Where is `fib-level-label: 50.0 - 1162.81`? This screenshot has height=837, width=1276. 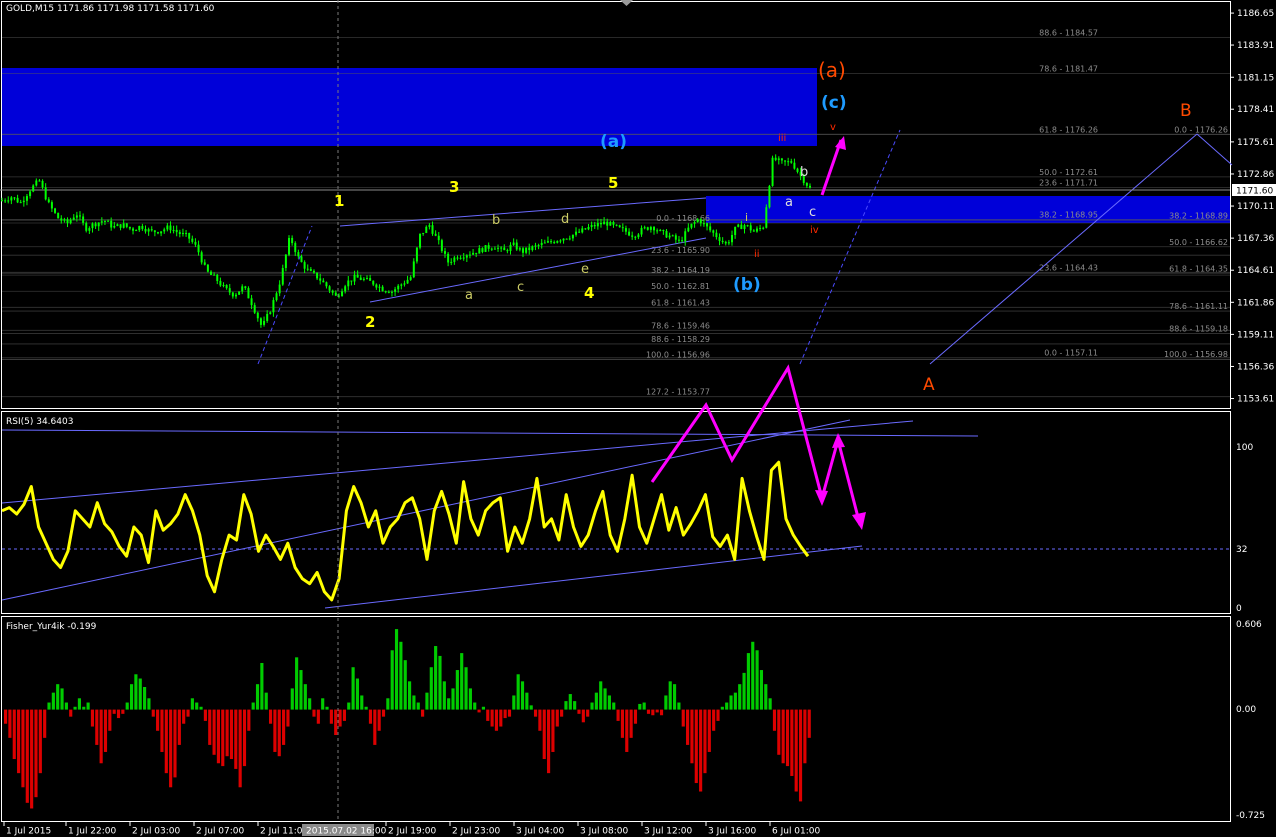
fib-level-label: 50.0 - 1162.81 is located at coordinates (680, 286).